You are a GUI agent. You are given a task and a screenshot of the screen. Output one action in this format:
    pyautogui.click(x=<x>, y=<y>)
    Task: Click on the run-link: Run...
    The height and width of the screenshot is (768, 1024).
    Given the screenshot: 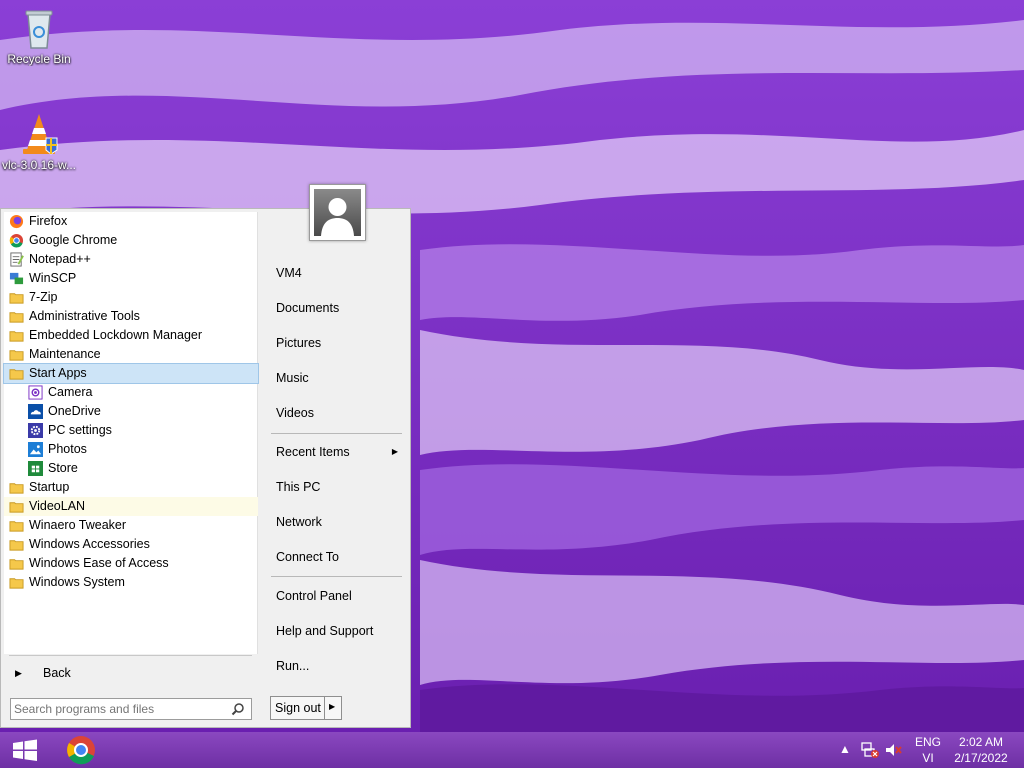 What is the action you would take?
    pyautogui.click(x=336, y=666)
    